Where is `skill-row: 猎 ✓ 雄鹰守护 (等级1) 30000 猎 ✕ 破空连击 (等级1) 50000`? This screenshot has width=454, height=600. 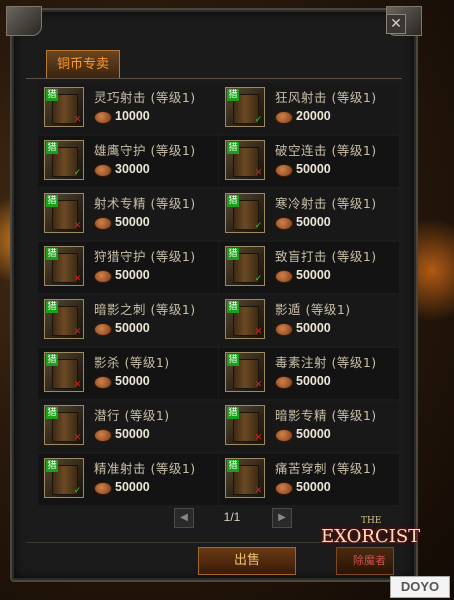 skill-row: 猎 ✓ 雄鹰守护 (等级1) 30000 猎 ✕ 破空连击 (等级1) 50000 is located at coordinates (219, 162).